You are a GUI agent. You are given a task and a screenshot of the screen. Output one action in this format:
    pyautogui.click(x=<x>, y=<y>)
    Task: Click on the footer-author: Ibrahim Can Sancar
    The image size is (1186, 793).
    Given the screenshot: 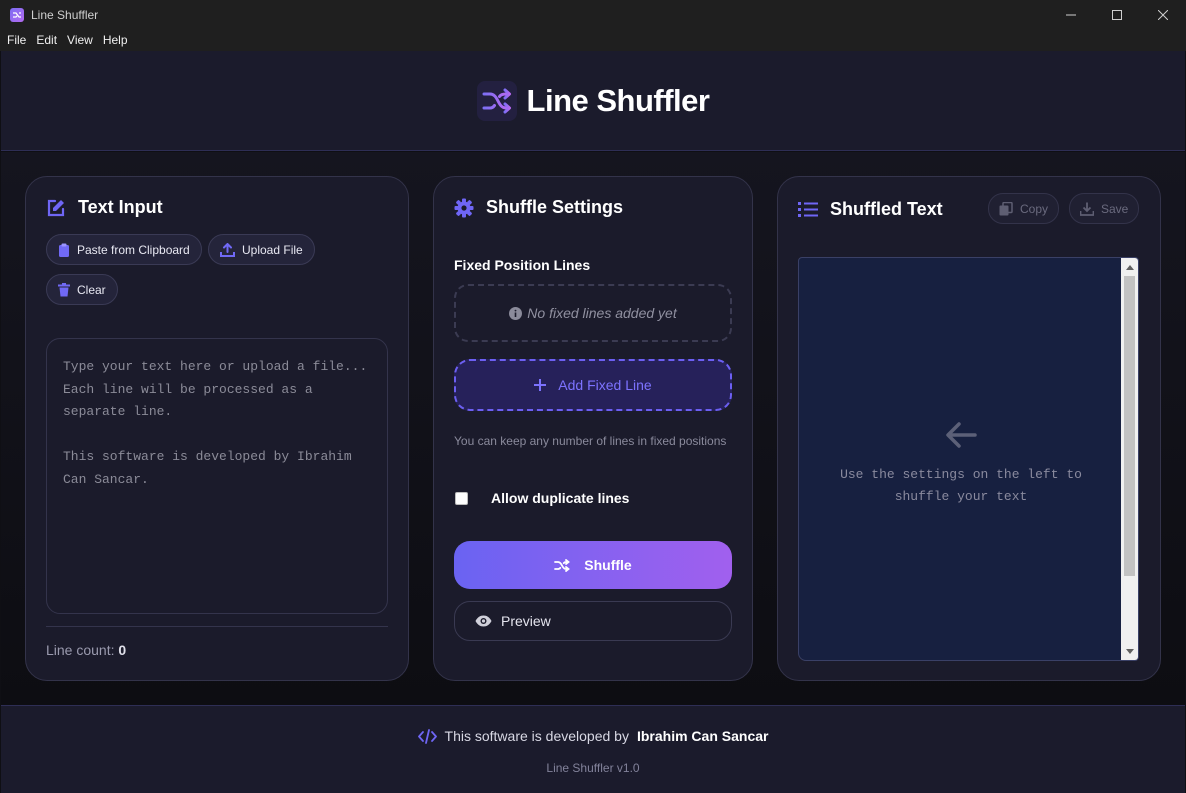 What is the action you would take?
    pyautogui.click(x=702, y=736)
    